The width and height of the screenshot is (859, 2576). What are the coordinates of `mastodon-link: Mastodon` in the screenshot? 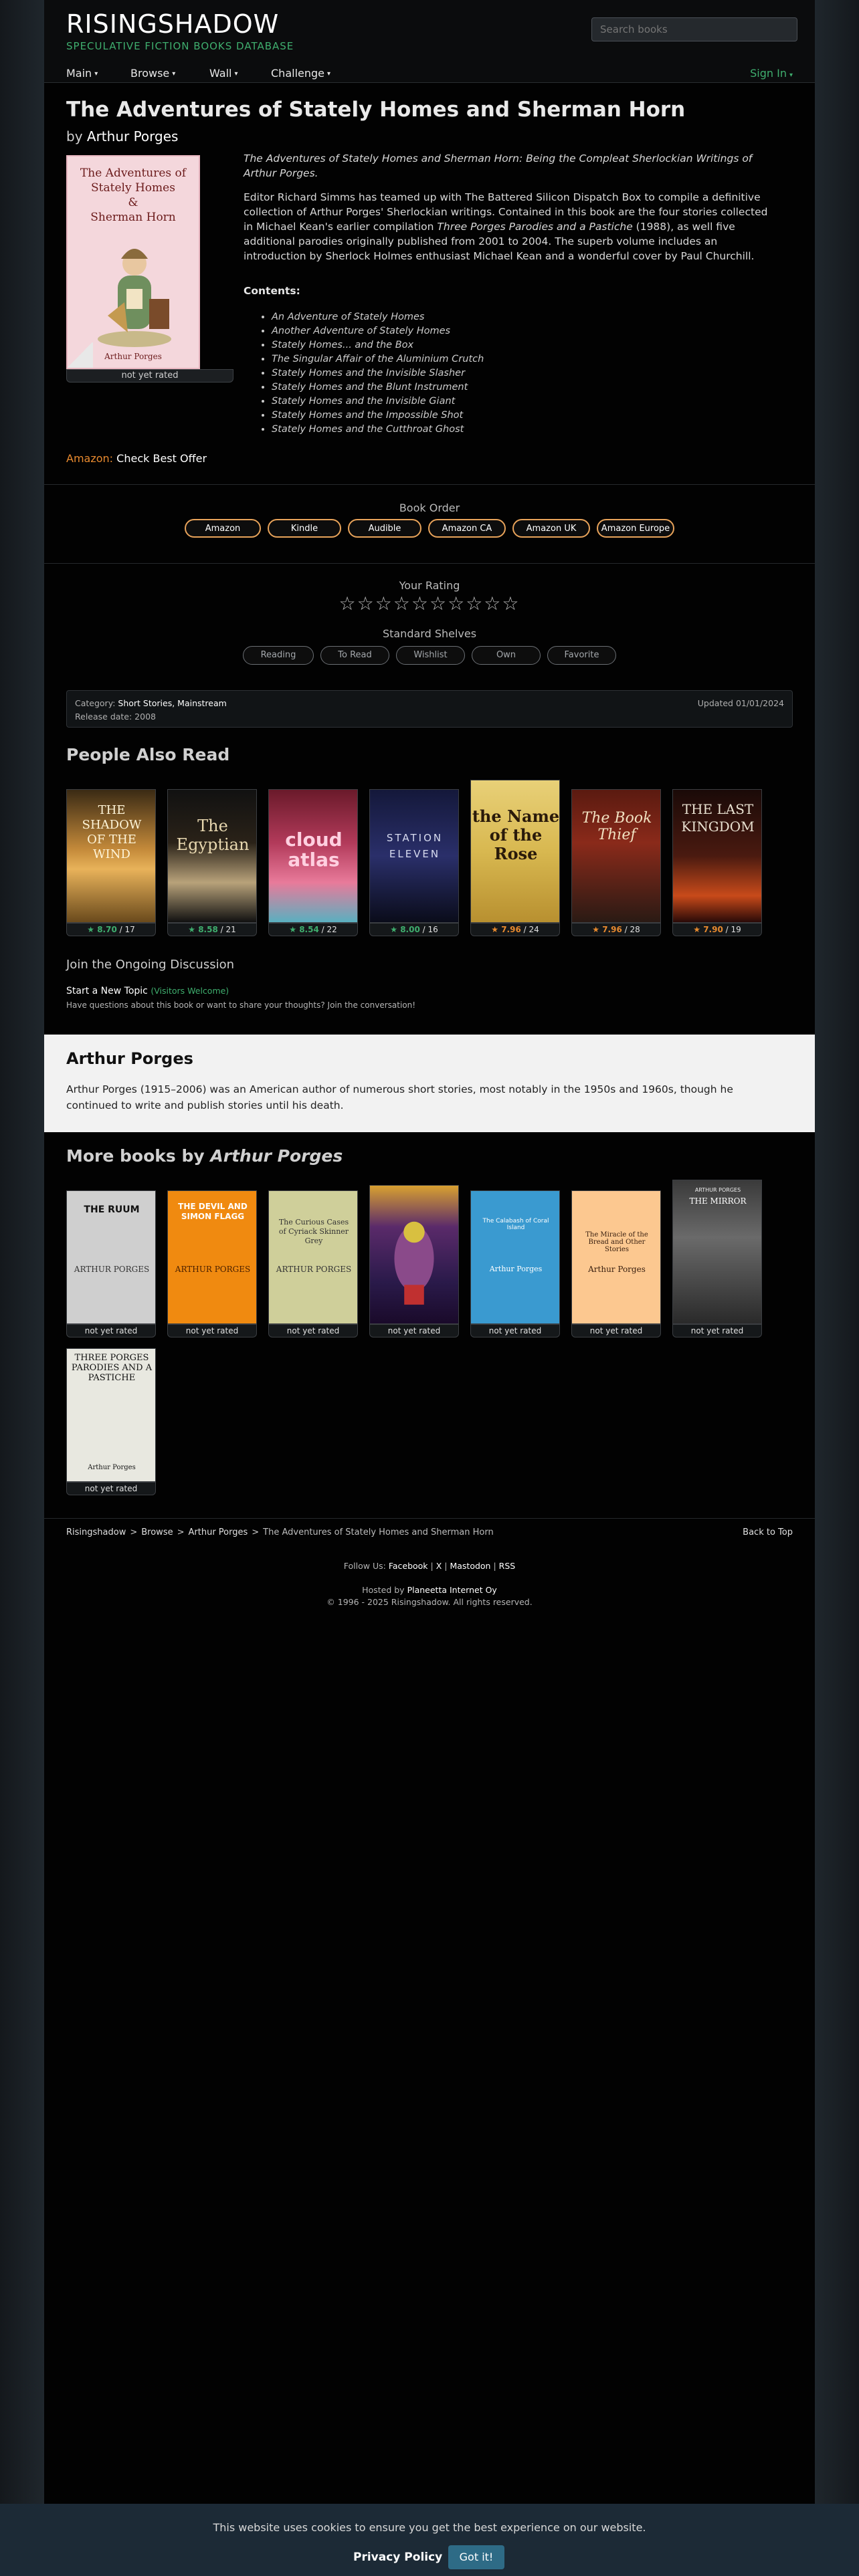 It's located at (470, 1566).